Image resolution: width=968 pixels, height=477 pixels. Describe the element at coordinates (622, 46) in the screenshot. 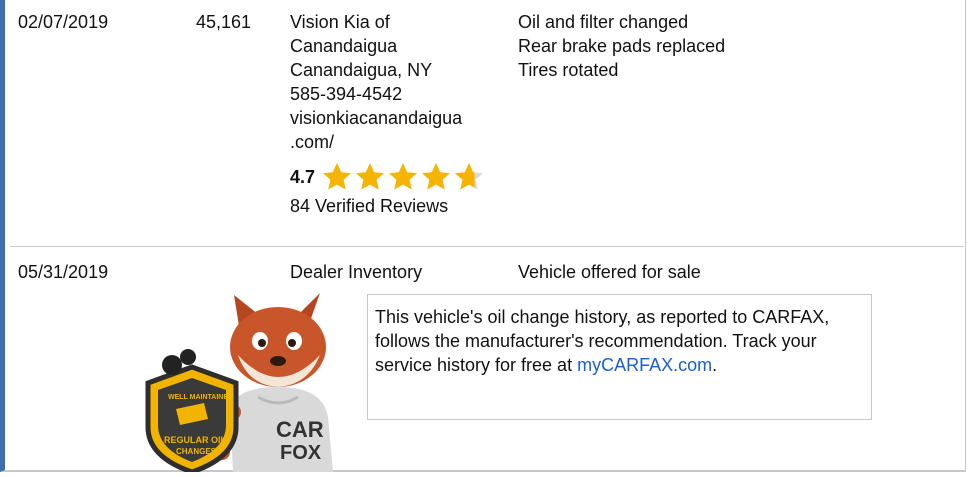

I see `detail-item: Rear brake pads replaced` at that location.